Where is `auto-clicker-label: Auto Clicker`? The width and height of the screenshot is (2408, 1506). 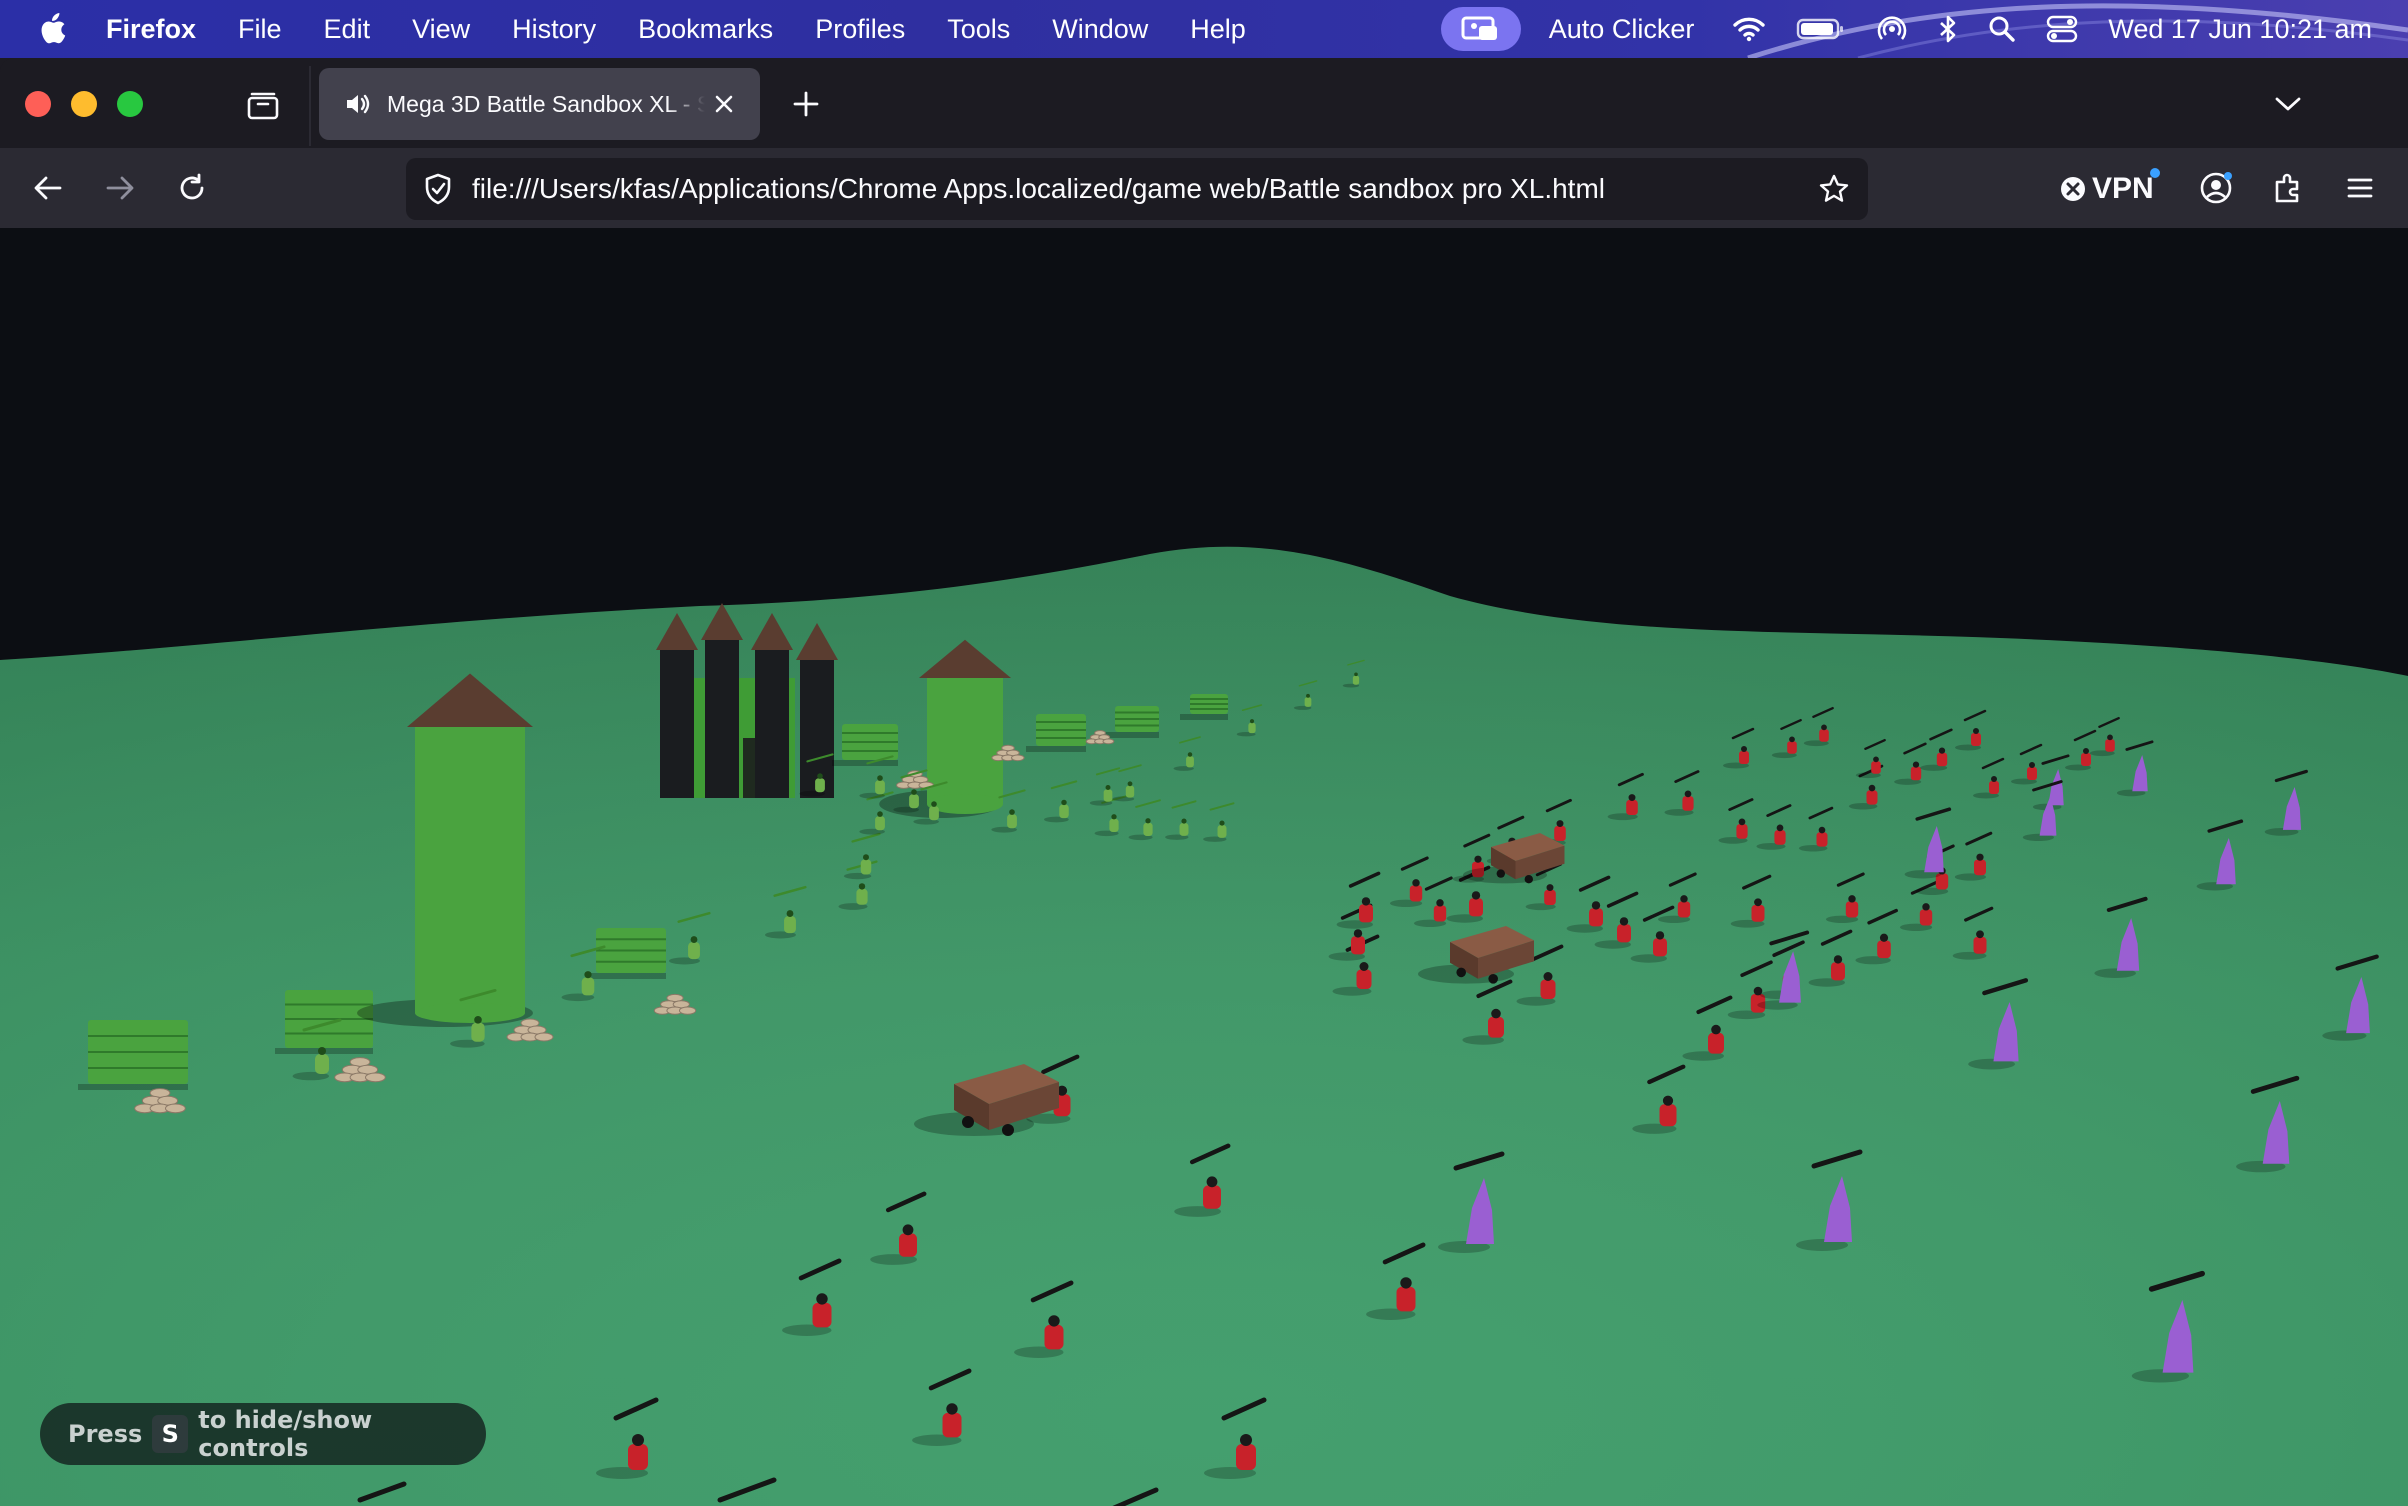
auto-clicker-label: Auto Clicker is located at coordinates (1622, 29).